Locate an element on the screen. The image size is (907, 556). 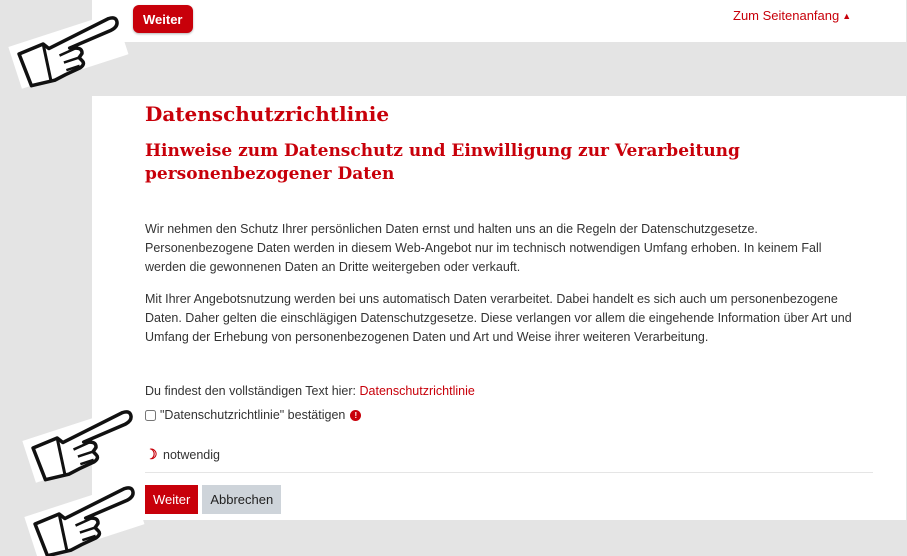
exclamation-circle-icon: ! is located at coordinates (356, 415).